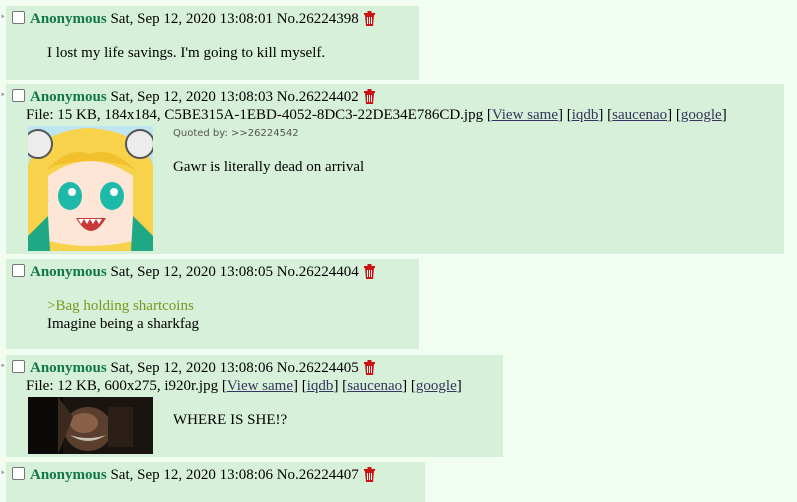  Describe the element at coordinates (318, 97) in the screenshot. I see `post-number: No.26224402` at that location.